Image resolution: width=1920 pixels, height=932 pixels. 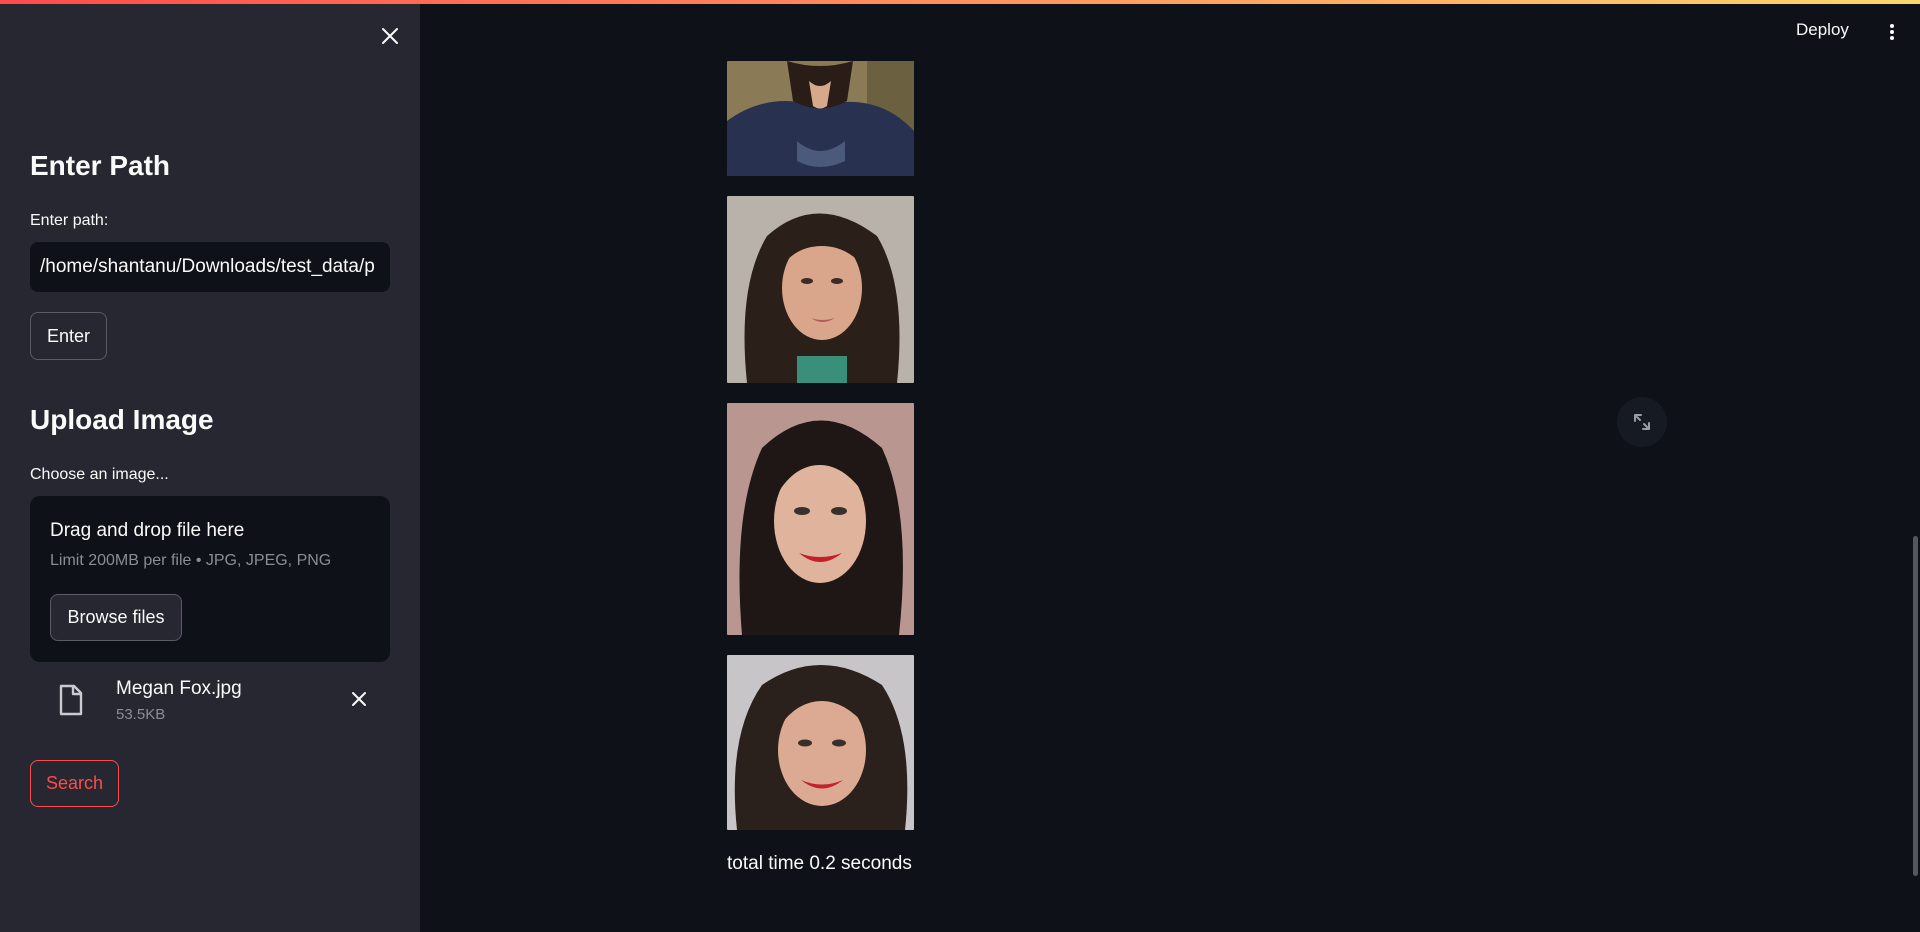 What do you see at coordinates (1822, 30) in the screenshot?
I see `deploy-button: Deploy` at bounding box center [1822, 30].